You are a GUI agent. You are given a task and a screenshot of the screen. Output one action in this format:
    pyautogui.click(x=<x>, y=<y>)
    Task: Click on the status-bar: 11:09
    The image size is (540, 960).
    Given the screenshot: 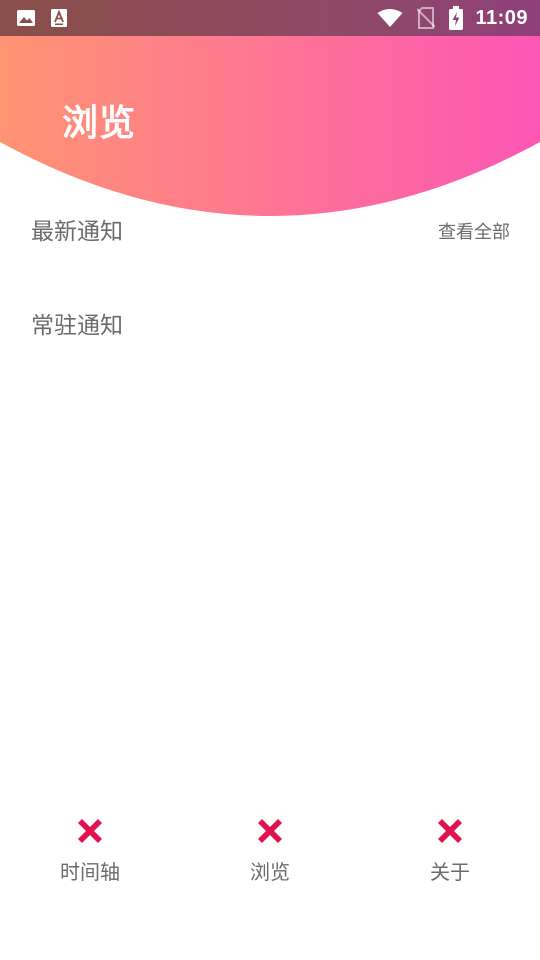 What is the action you would take?
    pyautogui.click(x=270, y=18)
    